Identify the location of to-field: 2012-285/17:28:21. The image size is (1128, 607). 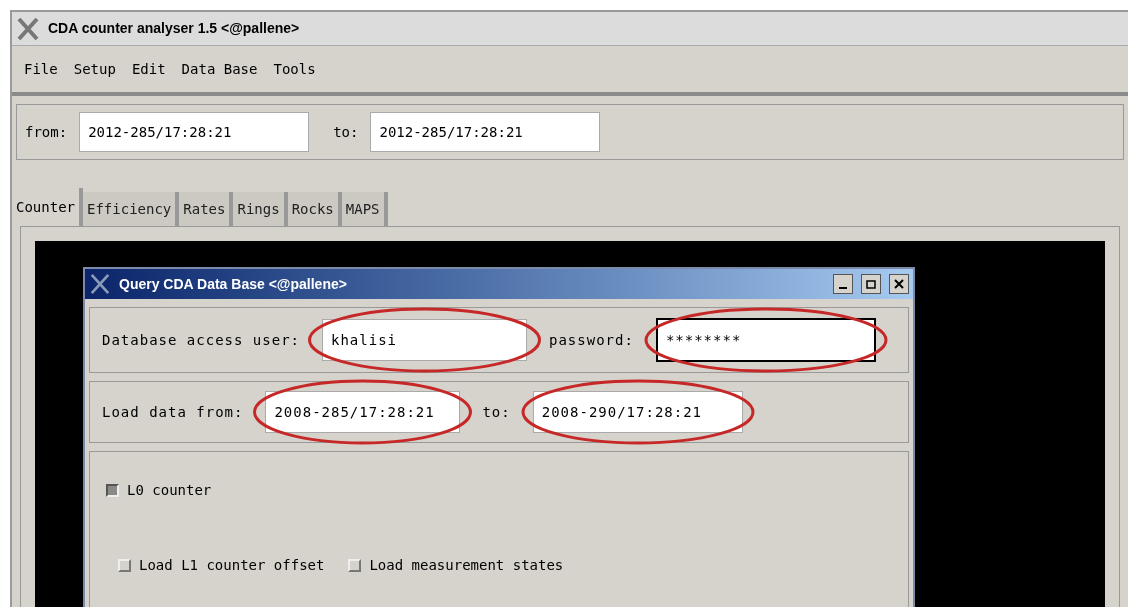
(485, 132).